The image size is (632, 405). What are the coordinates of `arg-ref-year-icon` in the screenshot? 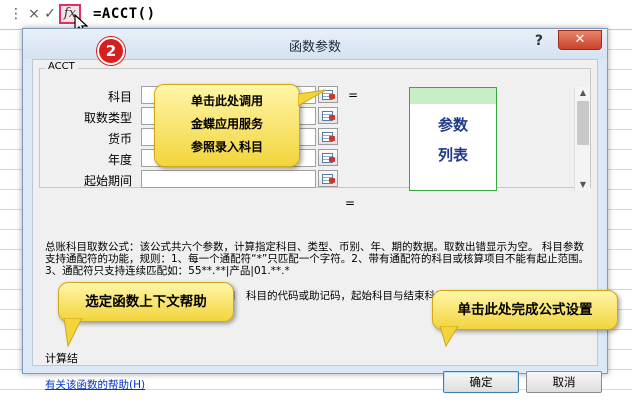 It's located at (328, 157).